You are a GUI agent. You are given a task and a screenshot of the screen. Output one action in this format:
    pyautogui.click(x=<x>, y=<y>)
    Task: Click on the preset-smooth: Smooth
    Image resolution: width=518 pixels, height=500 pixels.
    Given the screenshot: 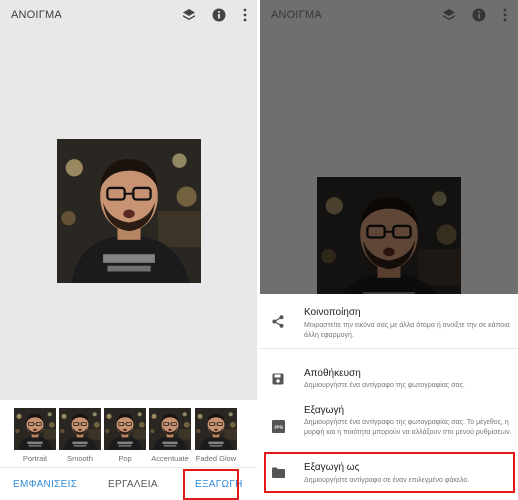 What is the action you would take?
    pyautogui.click(x=80, y=435)
    